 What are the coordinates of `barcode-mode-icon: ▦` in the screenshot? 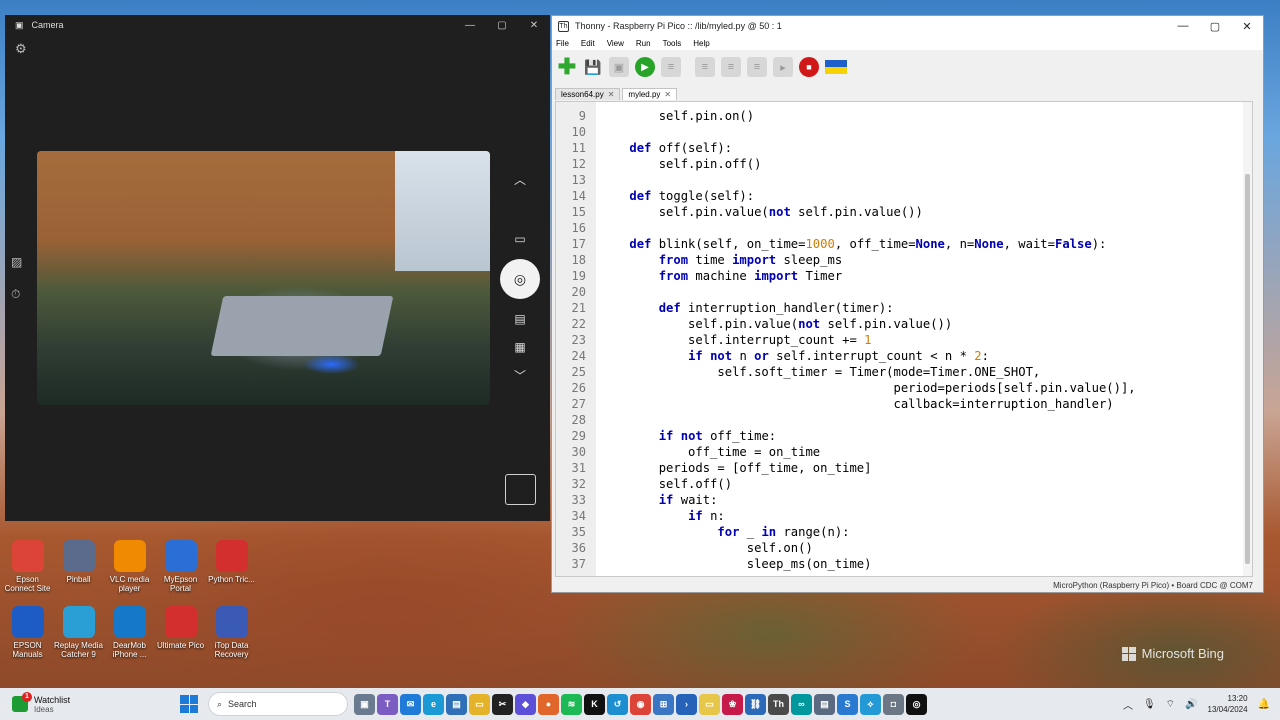 It's located at (519, 347).